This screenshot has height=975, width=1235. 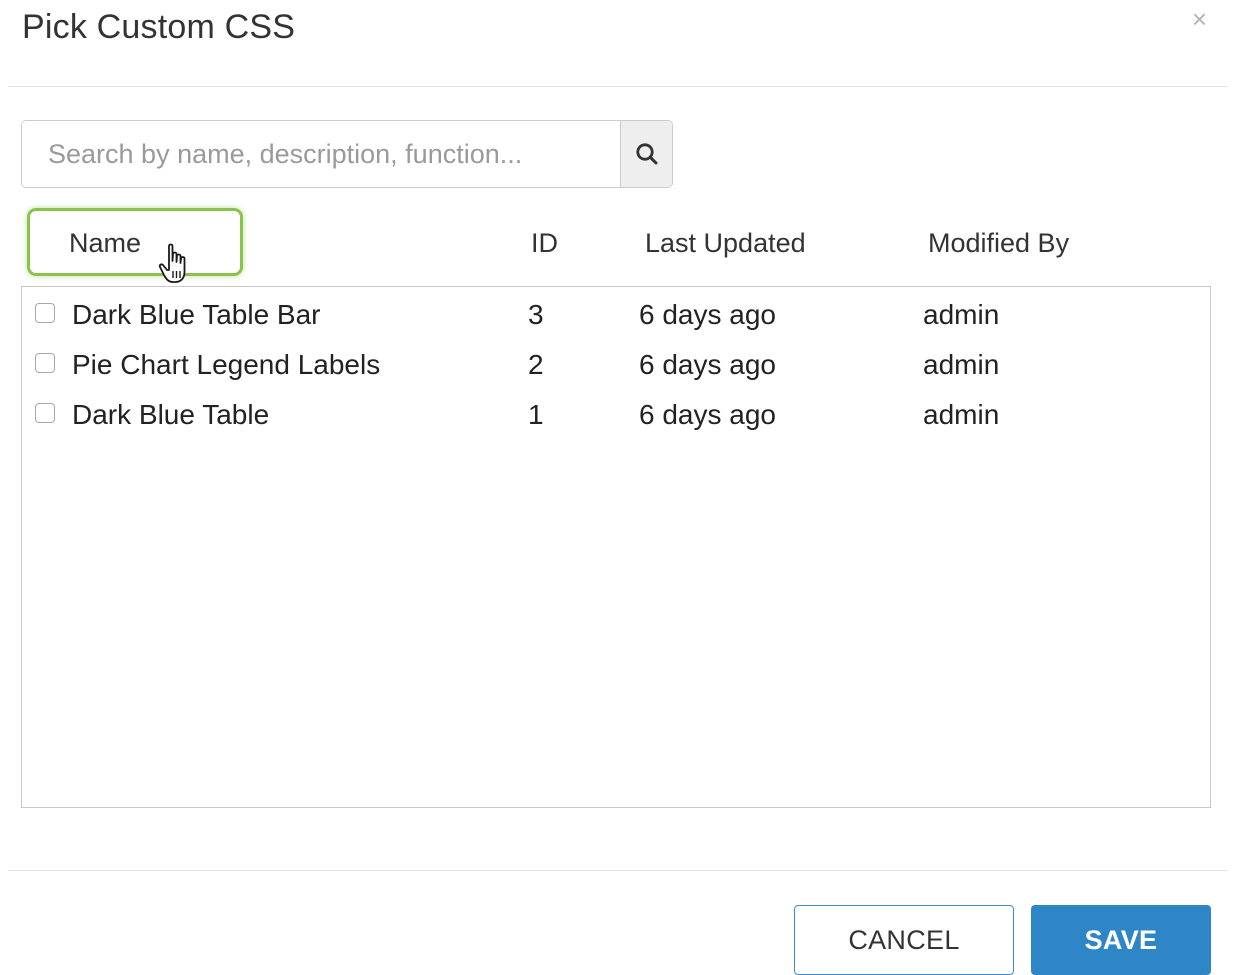 I want to click on search-button, so click(x=646, y=154).